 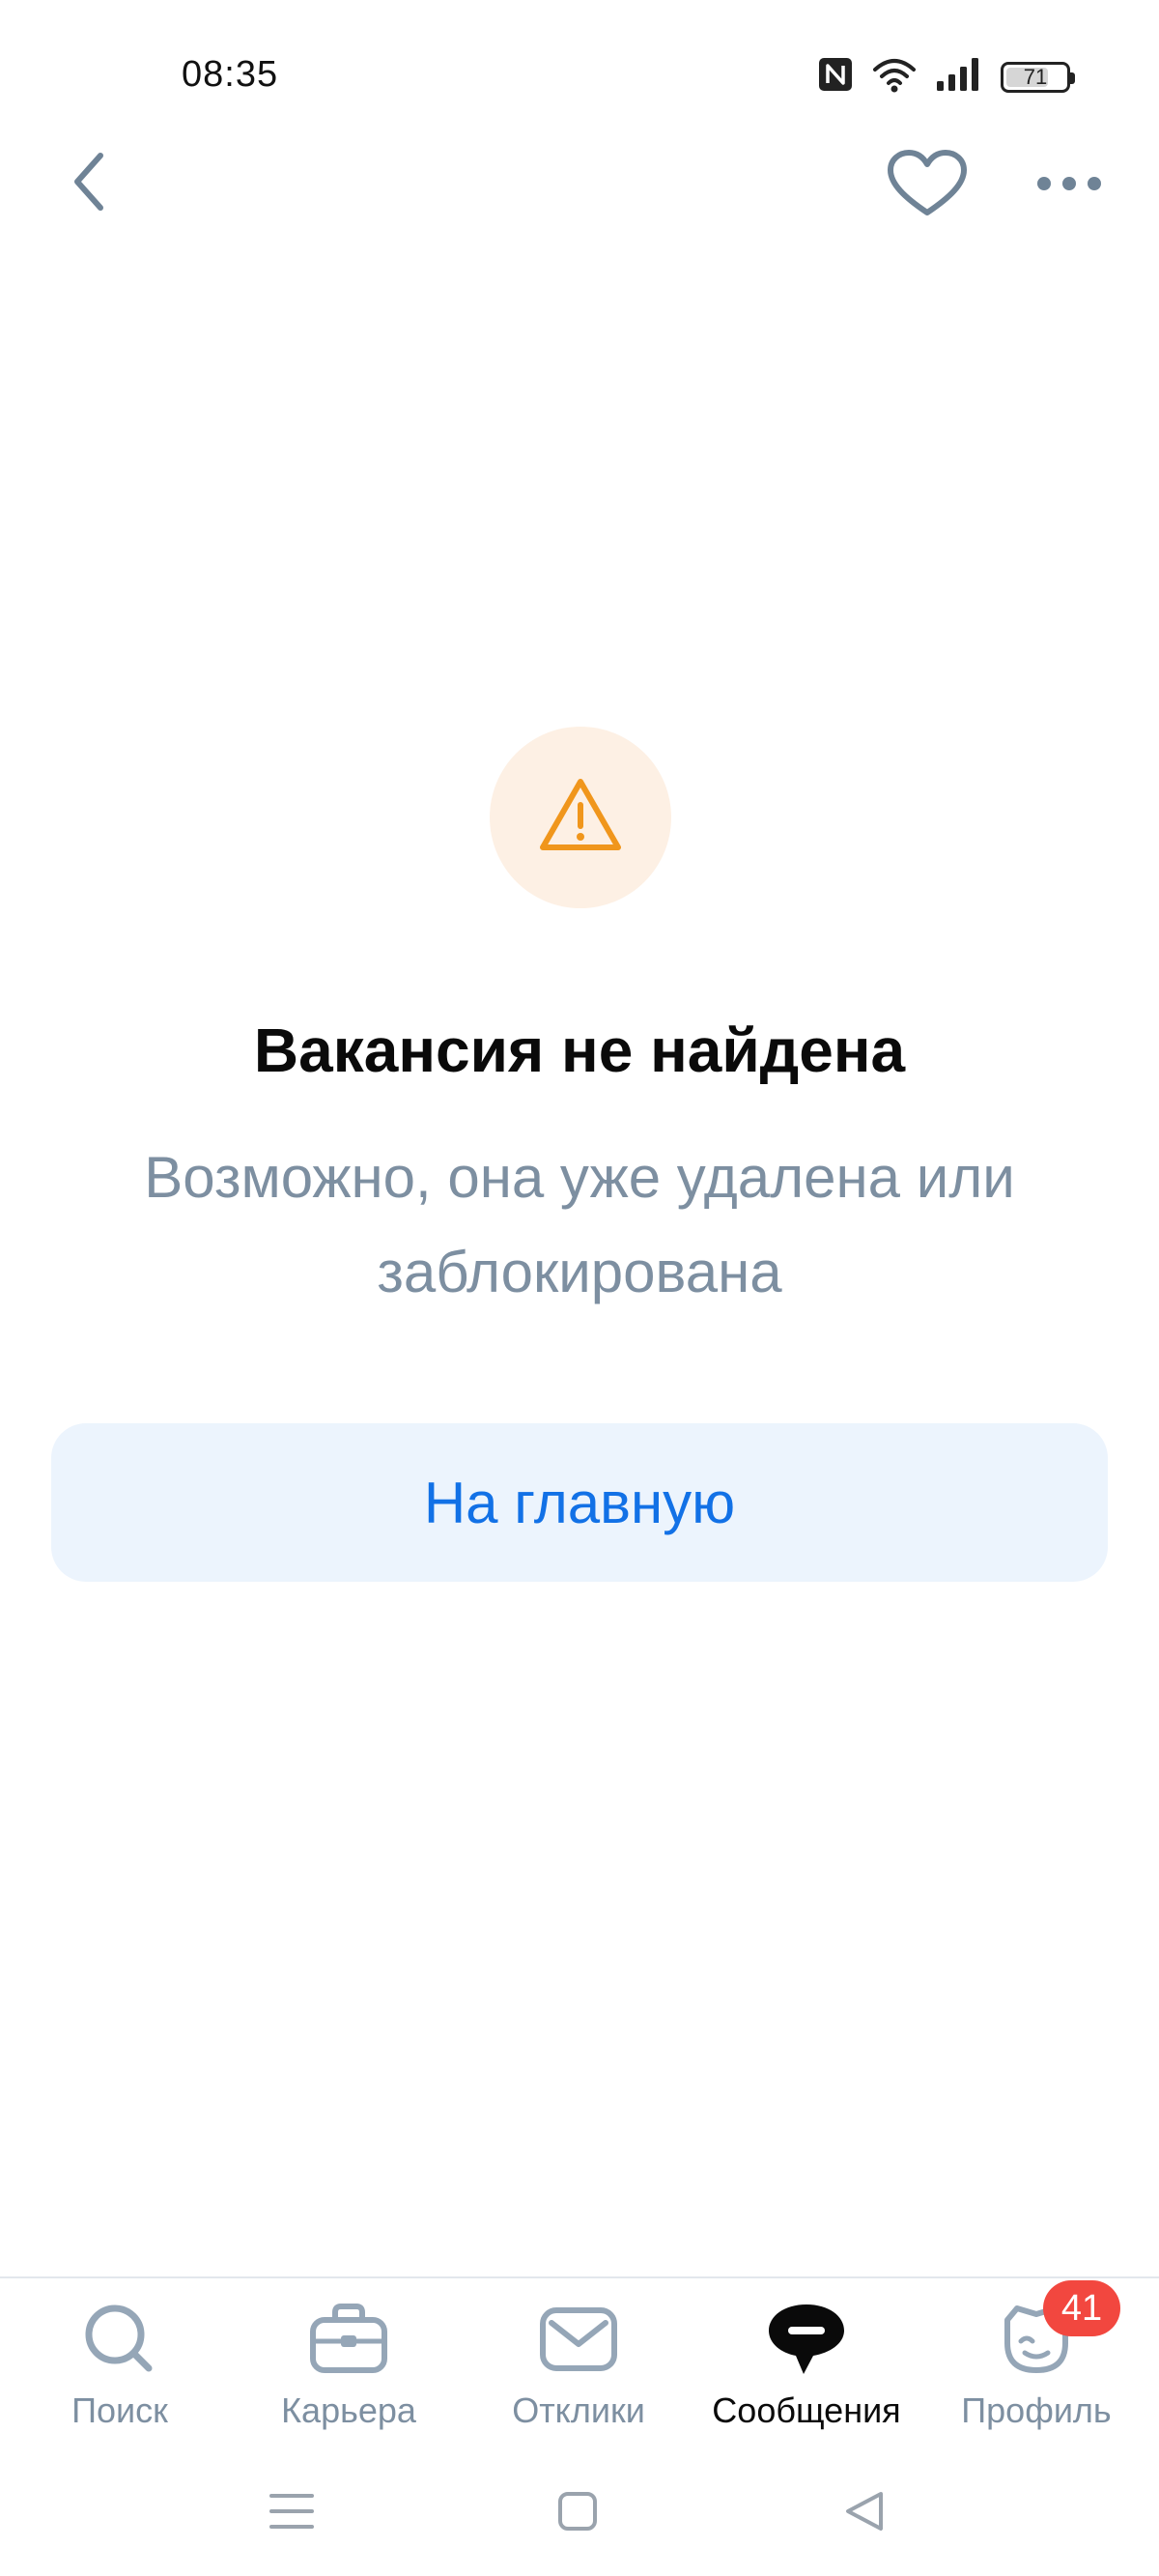 I want to click on tab-responses: Отклики, so click(x=579, y=2369).